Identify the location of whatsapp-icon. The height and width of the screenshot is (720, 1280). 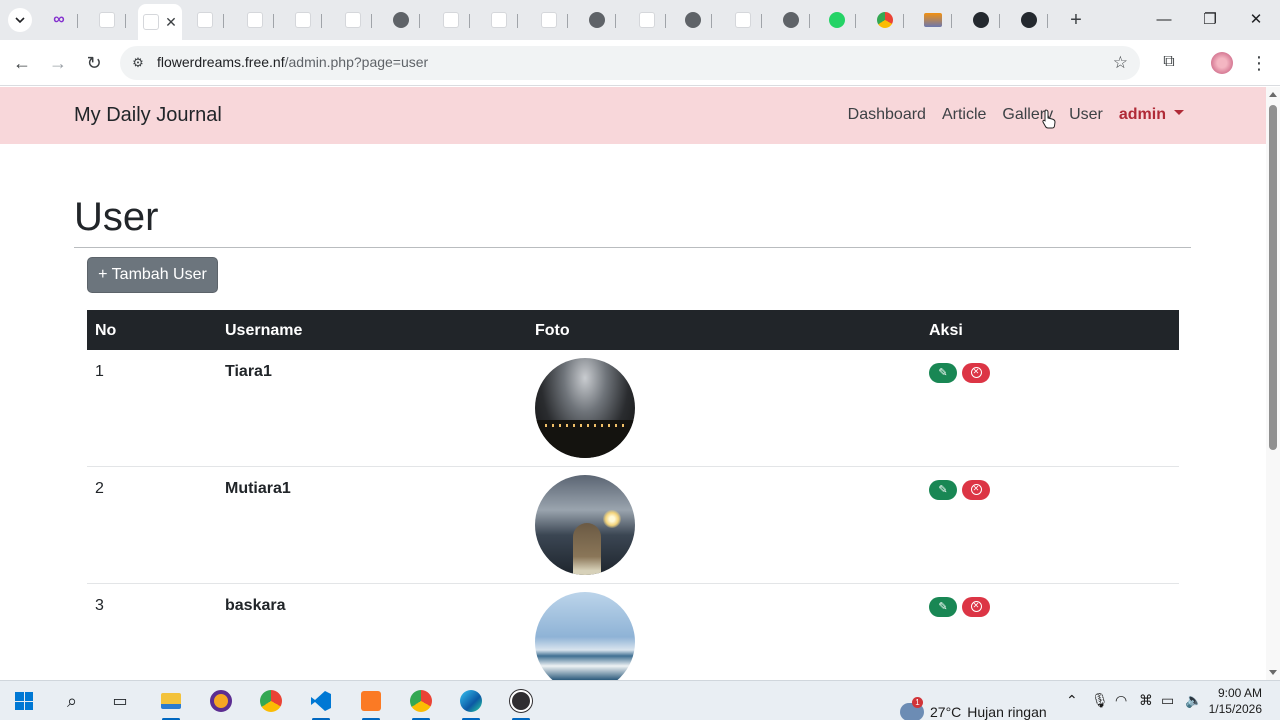
(837, 20).